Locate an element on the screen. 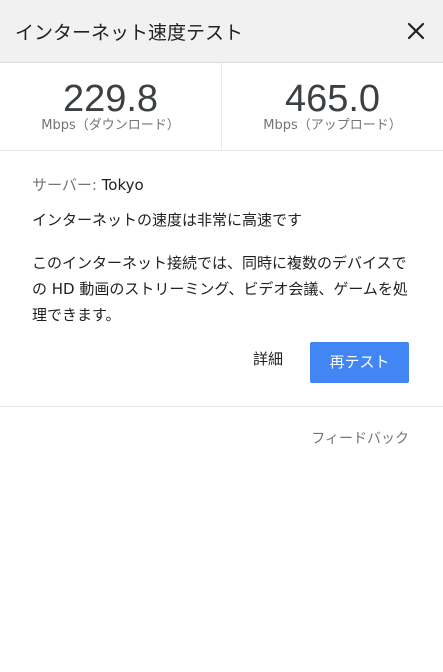 The image size is (443, 672). download-speed-unit: Mbps（ダウンロード） is located at coordinates (110, 125).